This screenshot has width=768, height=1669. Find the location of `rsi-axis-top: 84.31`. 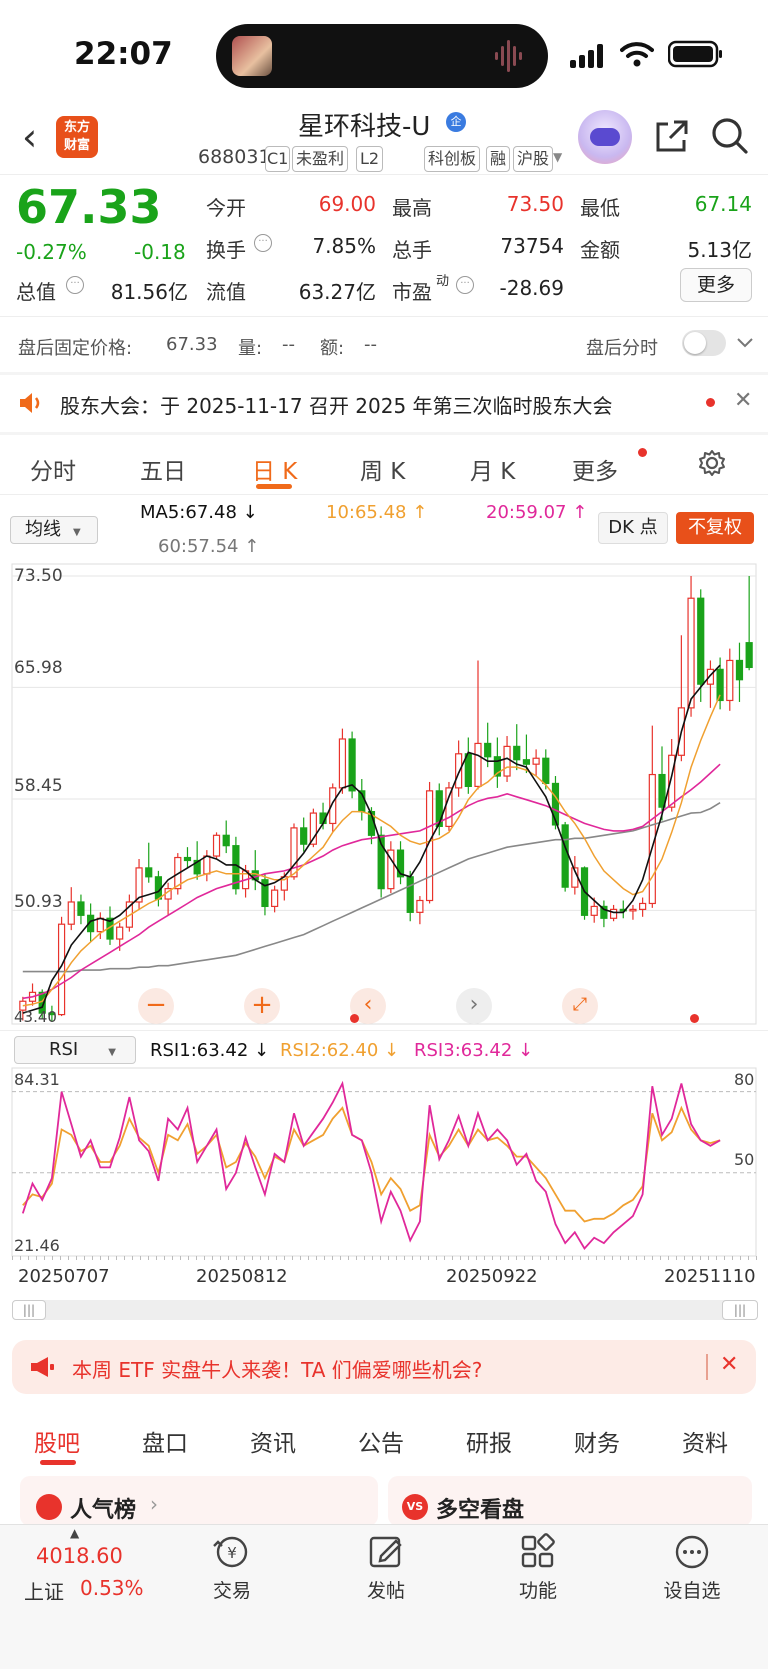

rsi-axis-top: 84.31 is located at coordinates (37, 1079).